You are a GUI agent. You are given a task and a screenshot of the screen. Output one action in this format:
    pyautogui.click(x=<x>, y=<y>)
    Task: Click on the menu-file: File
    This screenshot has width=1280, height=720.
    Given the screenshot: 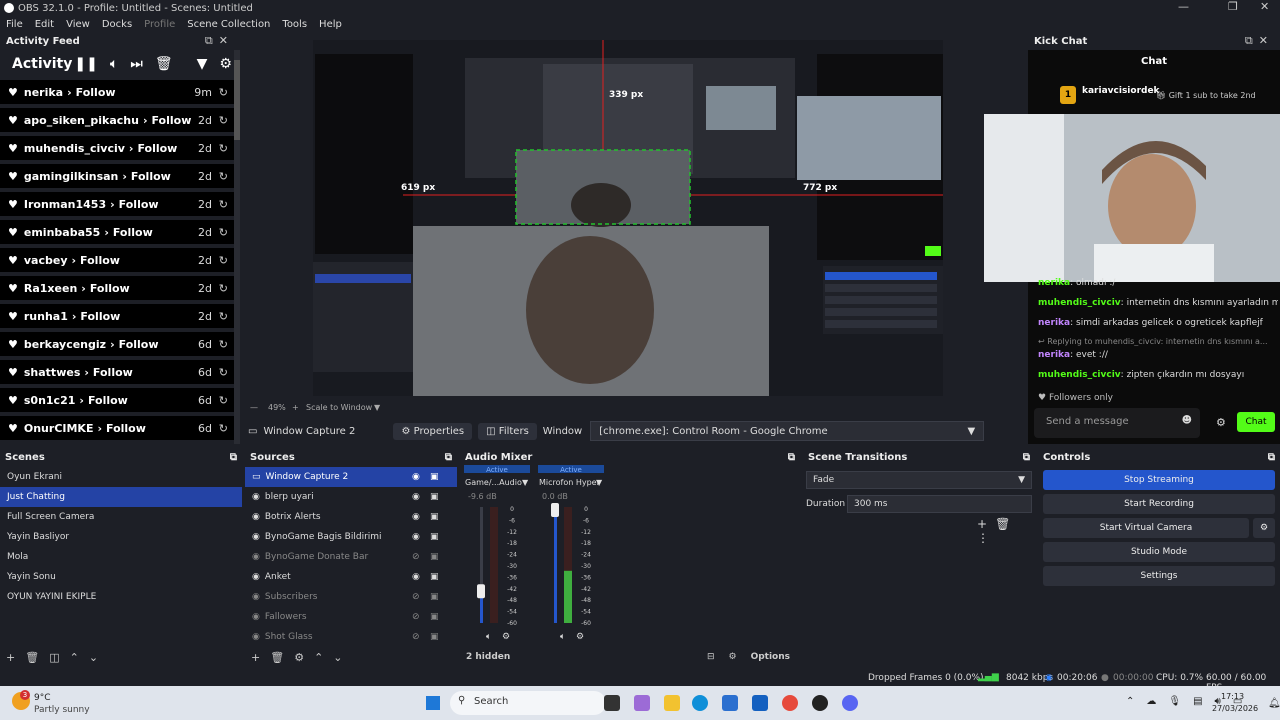 What is the action you would take?
    pyautogui.click(x=14, y=24)
    